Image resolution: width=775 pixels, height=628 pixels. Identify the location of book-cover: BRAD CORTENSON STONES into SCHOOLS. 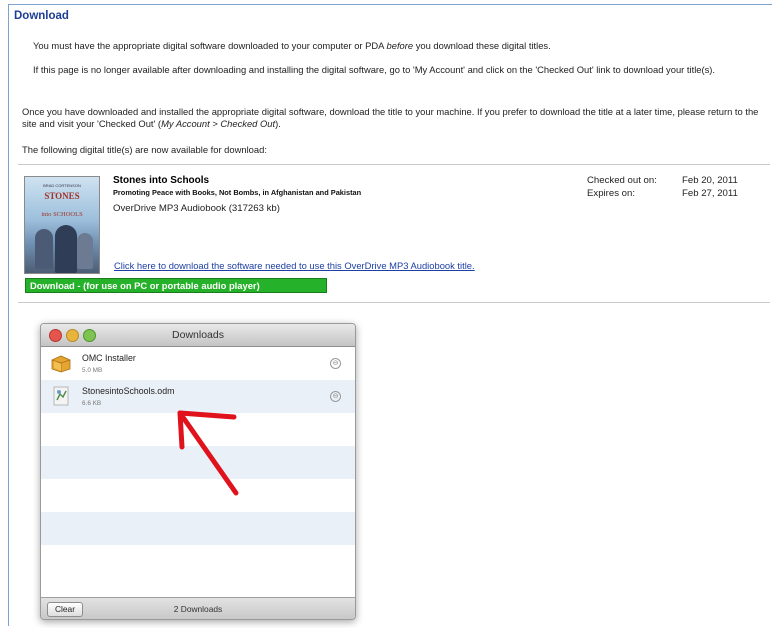
(62, 225).